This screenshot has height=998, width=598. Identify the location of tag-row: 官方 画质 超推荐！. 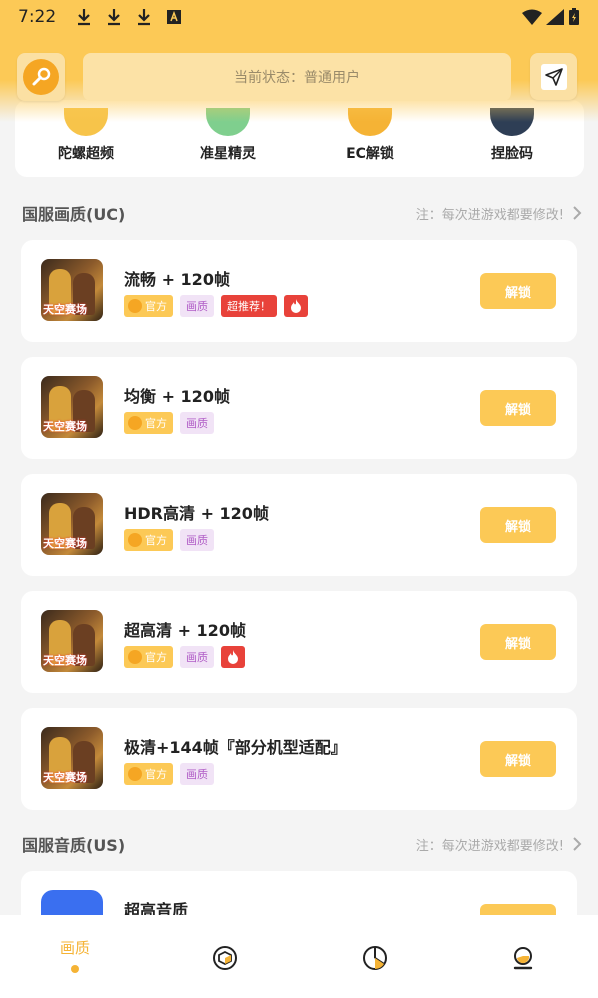
(216, 306).